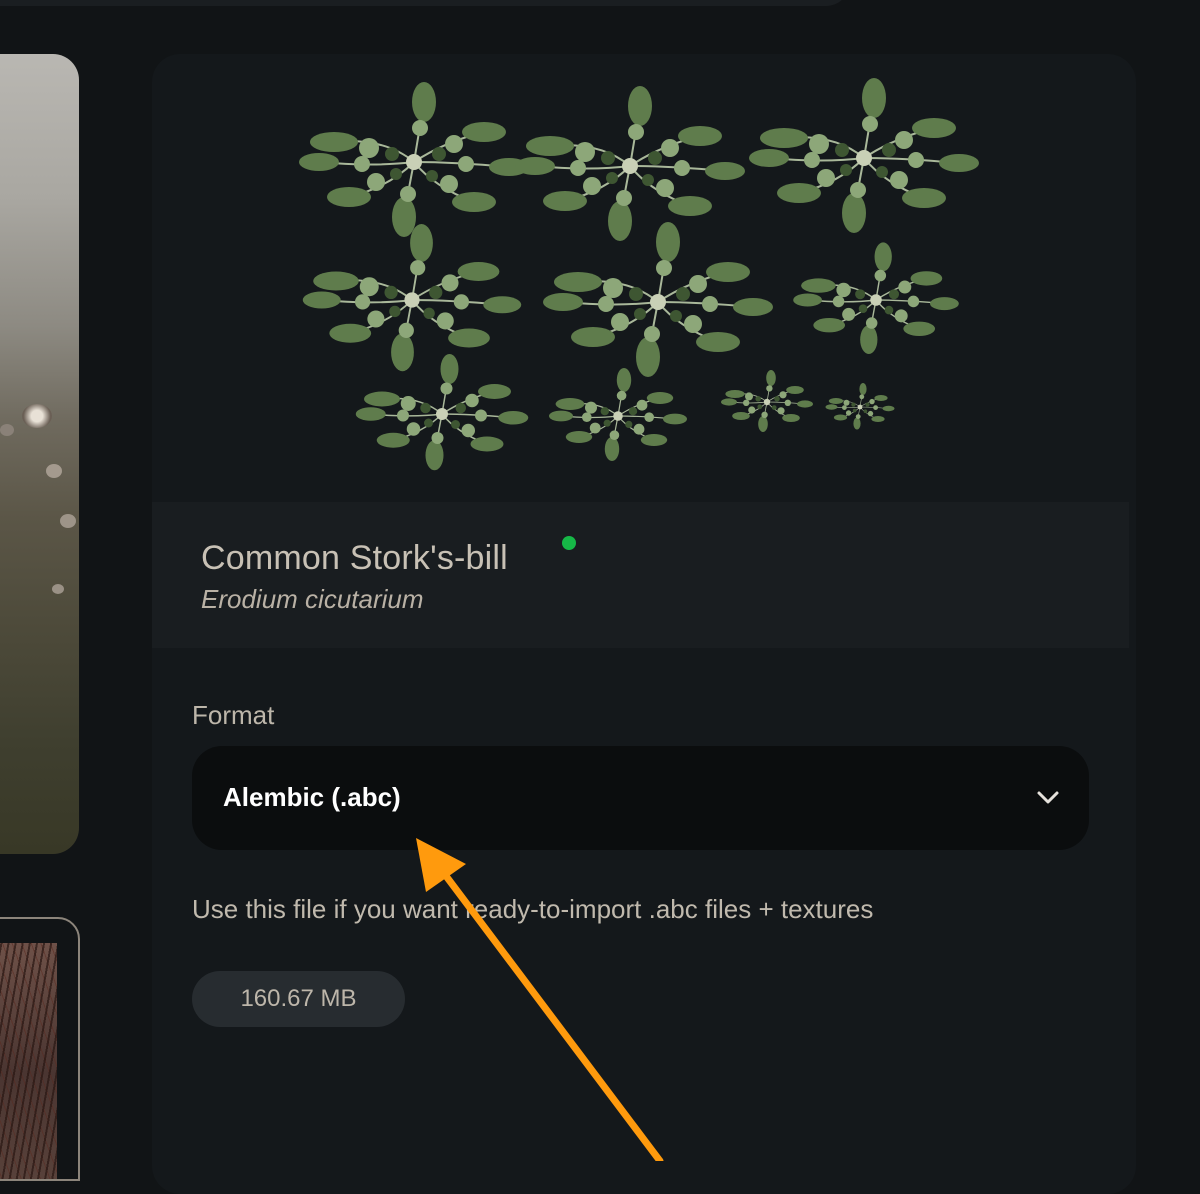 The height and width of the screenshot is (1194, 1200). Describe the element at coordinates (425, 3) in the screenshot. I see `top-search-bar` at that location.